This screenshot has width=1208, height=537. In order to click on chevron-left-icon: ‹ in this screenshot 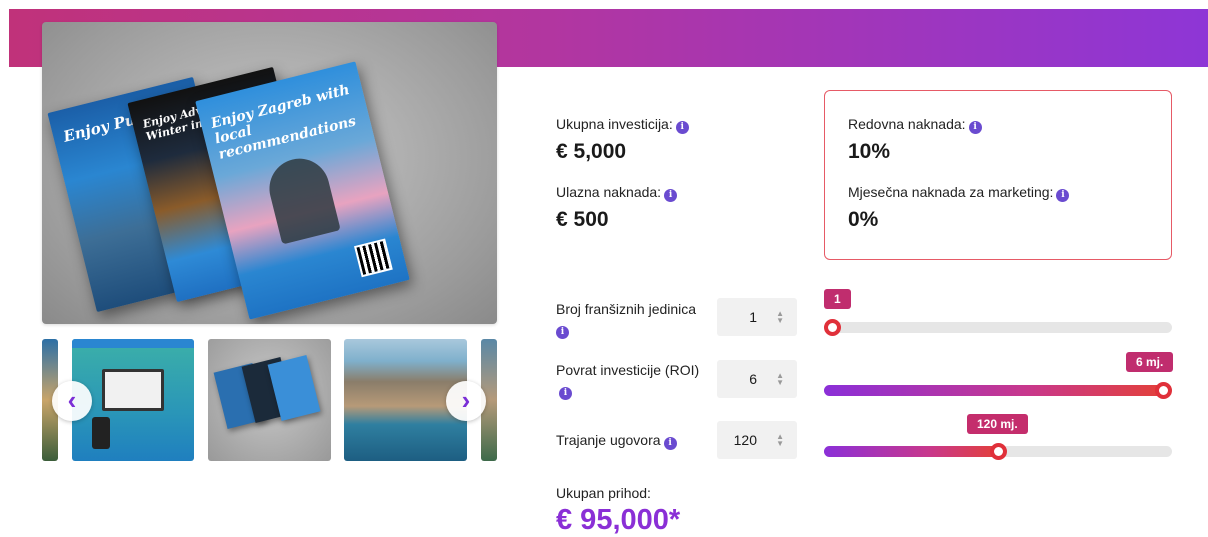, I will do `click(72, 400)`.